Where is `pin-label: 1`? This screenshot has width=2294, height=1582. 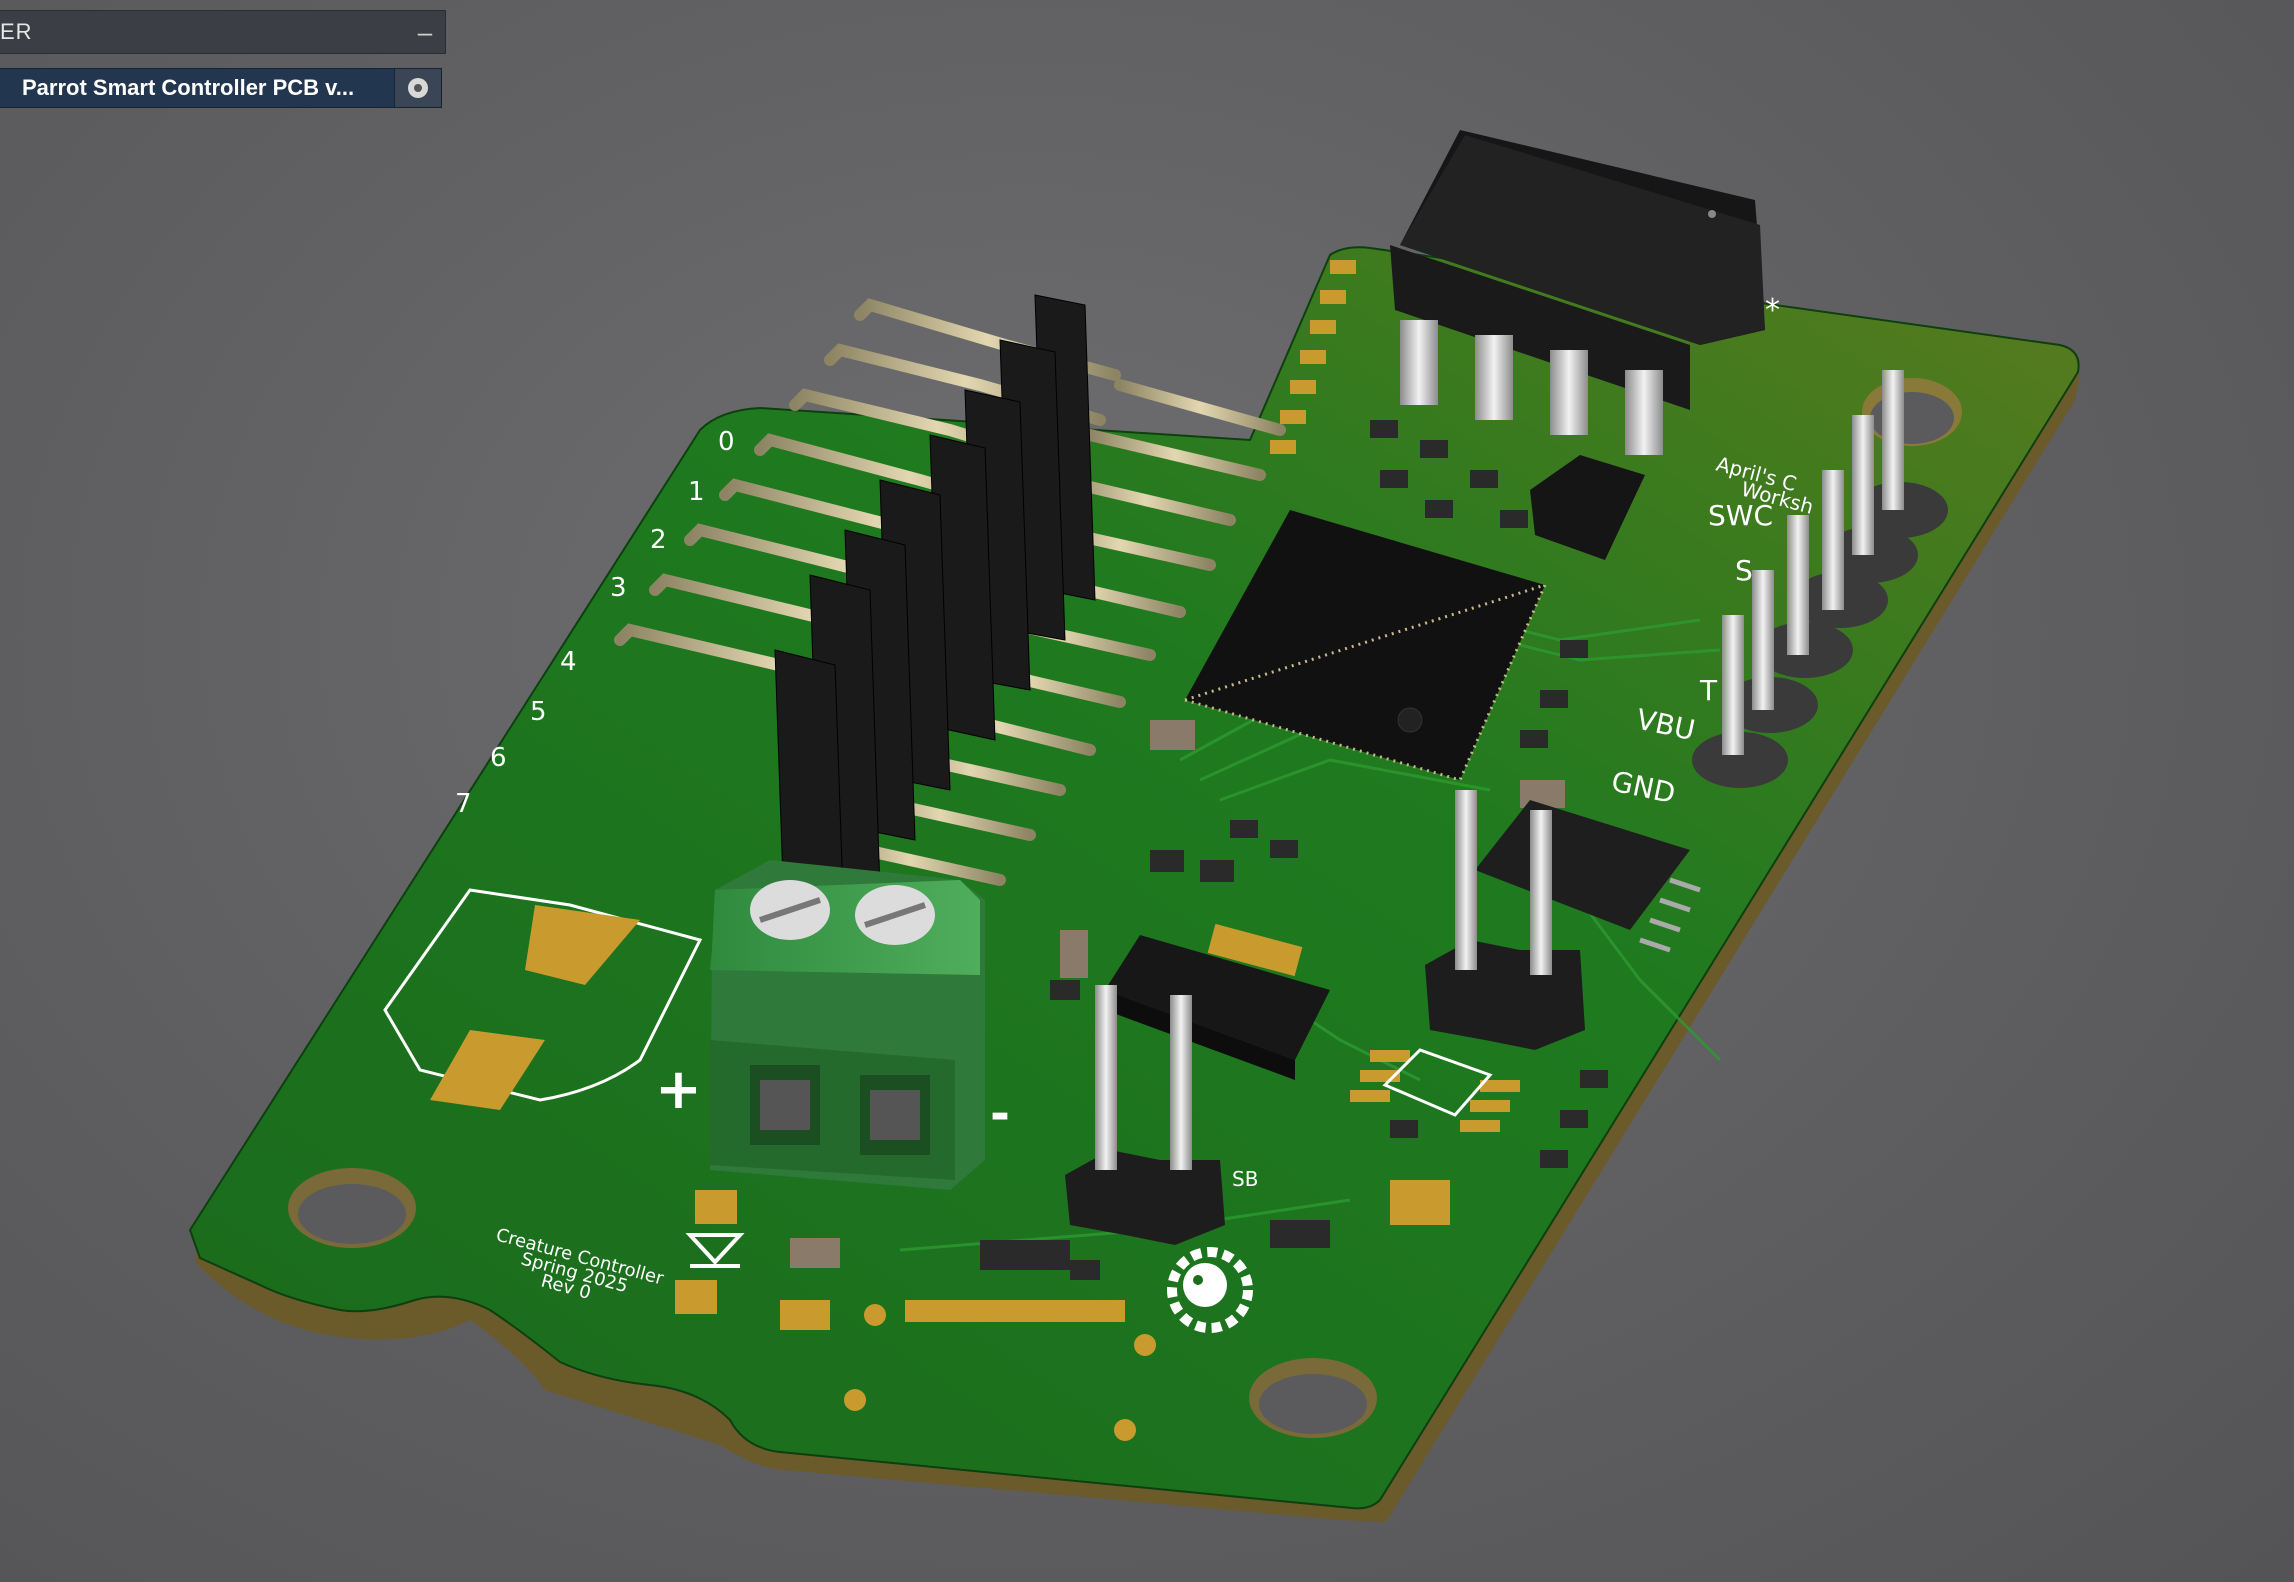
pin-label: 1 is located at coordinates (696, 492).